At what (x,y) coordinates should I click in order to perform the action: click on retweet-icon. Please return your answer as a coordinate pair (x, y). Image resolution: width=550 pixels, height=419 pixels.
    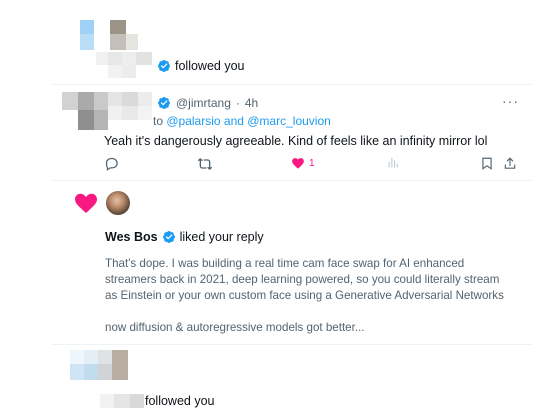
    Looking at the image, I should click on (205, 164).